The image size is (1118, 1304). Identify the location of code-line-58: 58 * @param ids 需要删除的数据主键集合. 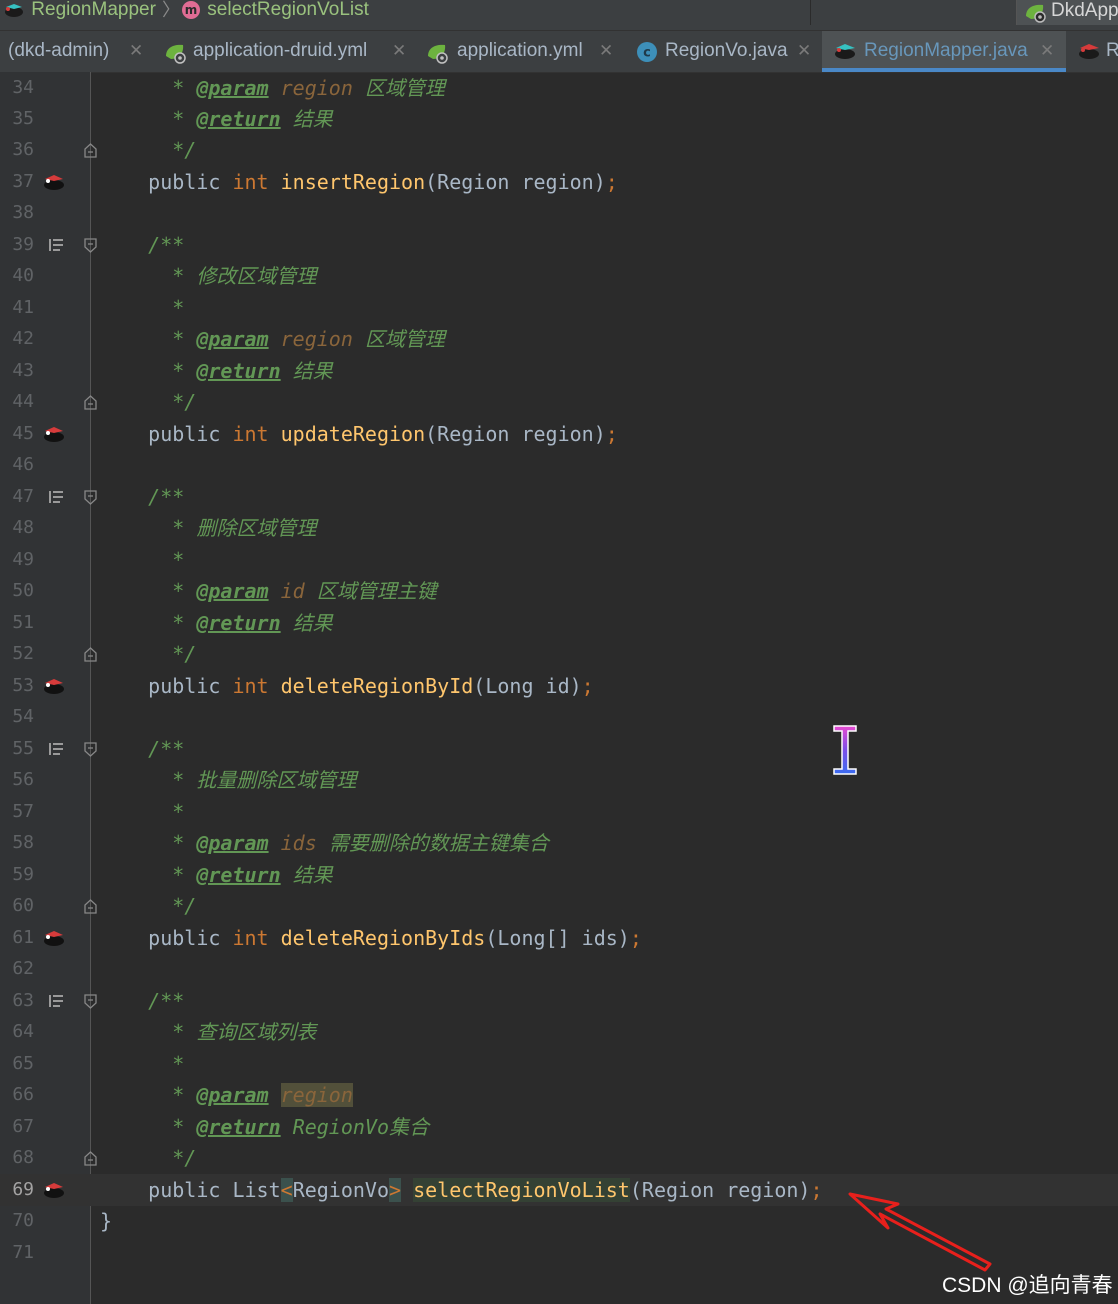
(559, 843).